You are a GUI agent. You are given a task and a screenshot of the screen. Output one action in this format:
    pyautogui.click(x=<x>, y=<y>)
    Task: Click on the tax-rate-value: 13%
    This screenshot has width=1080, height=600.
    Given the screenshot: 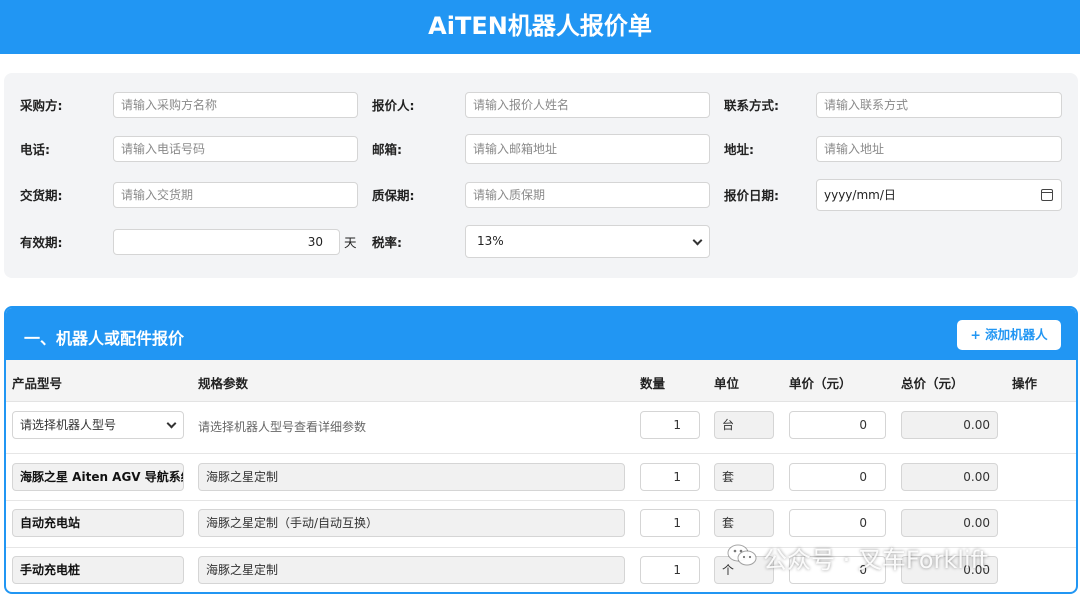 What is the action you would take?
    pyautogui.click(x=490, y=241)
    